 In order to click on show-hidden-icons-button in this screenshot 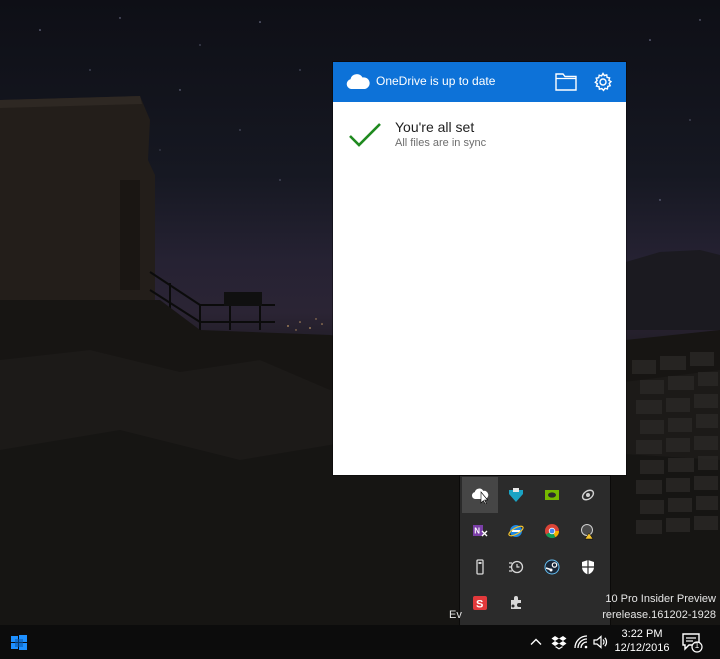, I will do `click(536, 642)`.